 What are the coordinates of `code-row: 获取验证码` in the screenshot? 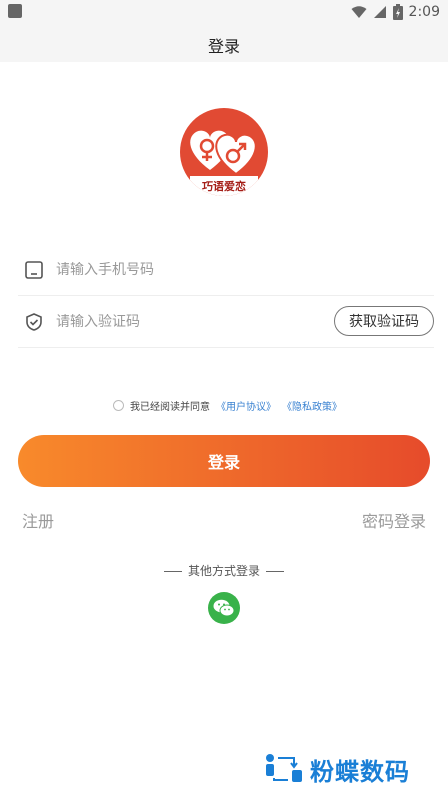 It's located at (226, 322).